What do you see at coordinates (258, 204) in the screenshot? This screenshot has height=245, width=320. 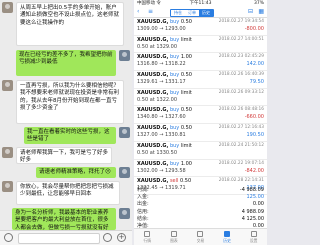 I see `summary-value: 0.00` at bounding box center [258, 204].